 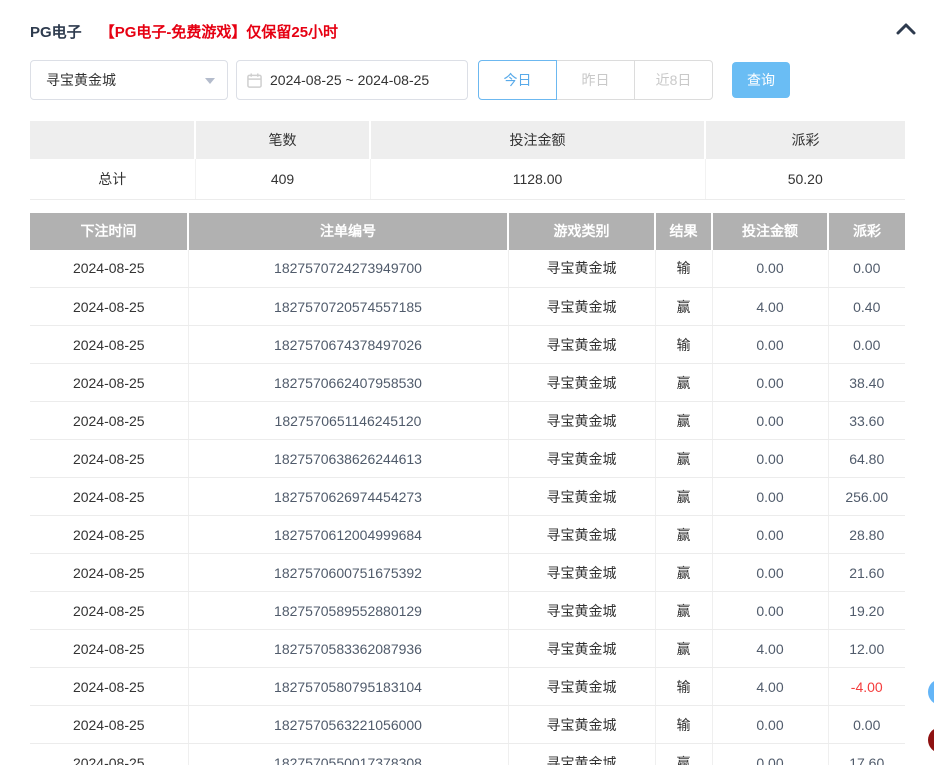 What do you see at coordinates (348, 268) in the screenshot?
I see `order-id-cell: 1827570724273949700` at bounding box center [348, 268].